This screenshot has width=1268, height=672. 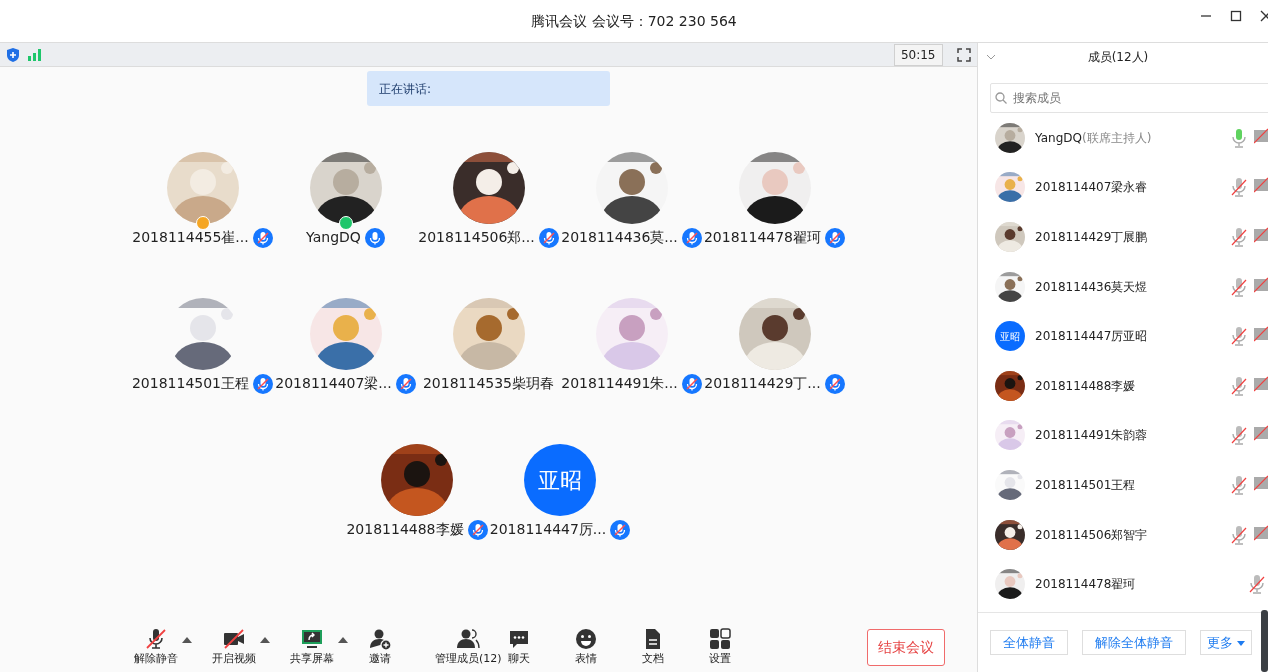 I want to click on members-button: 管理成员(12), so click(x=468, y=647).